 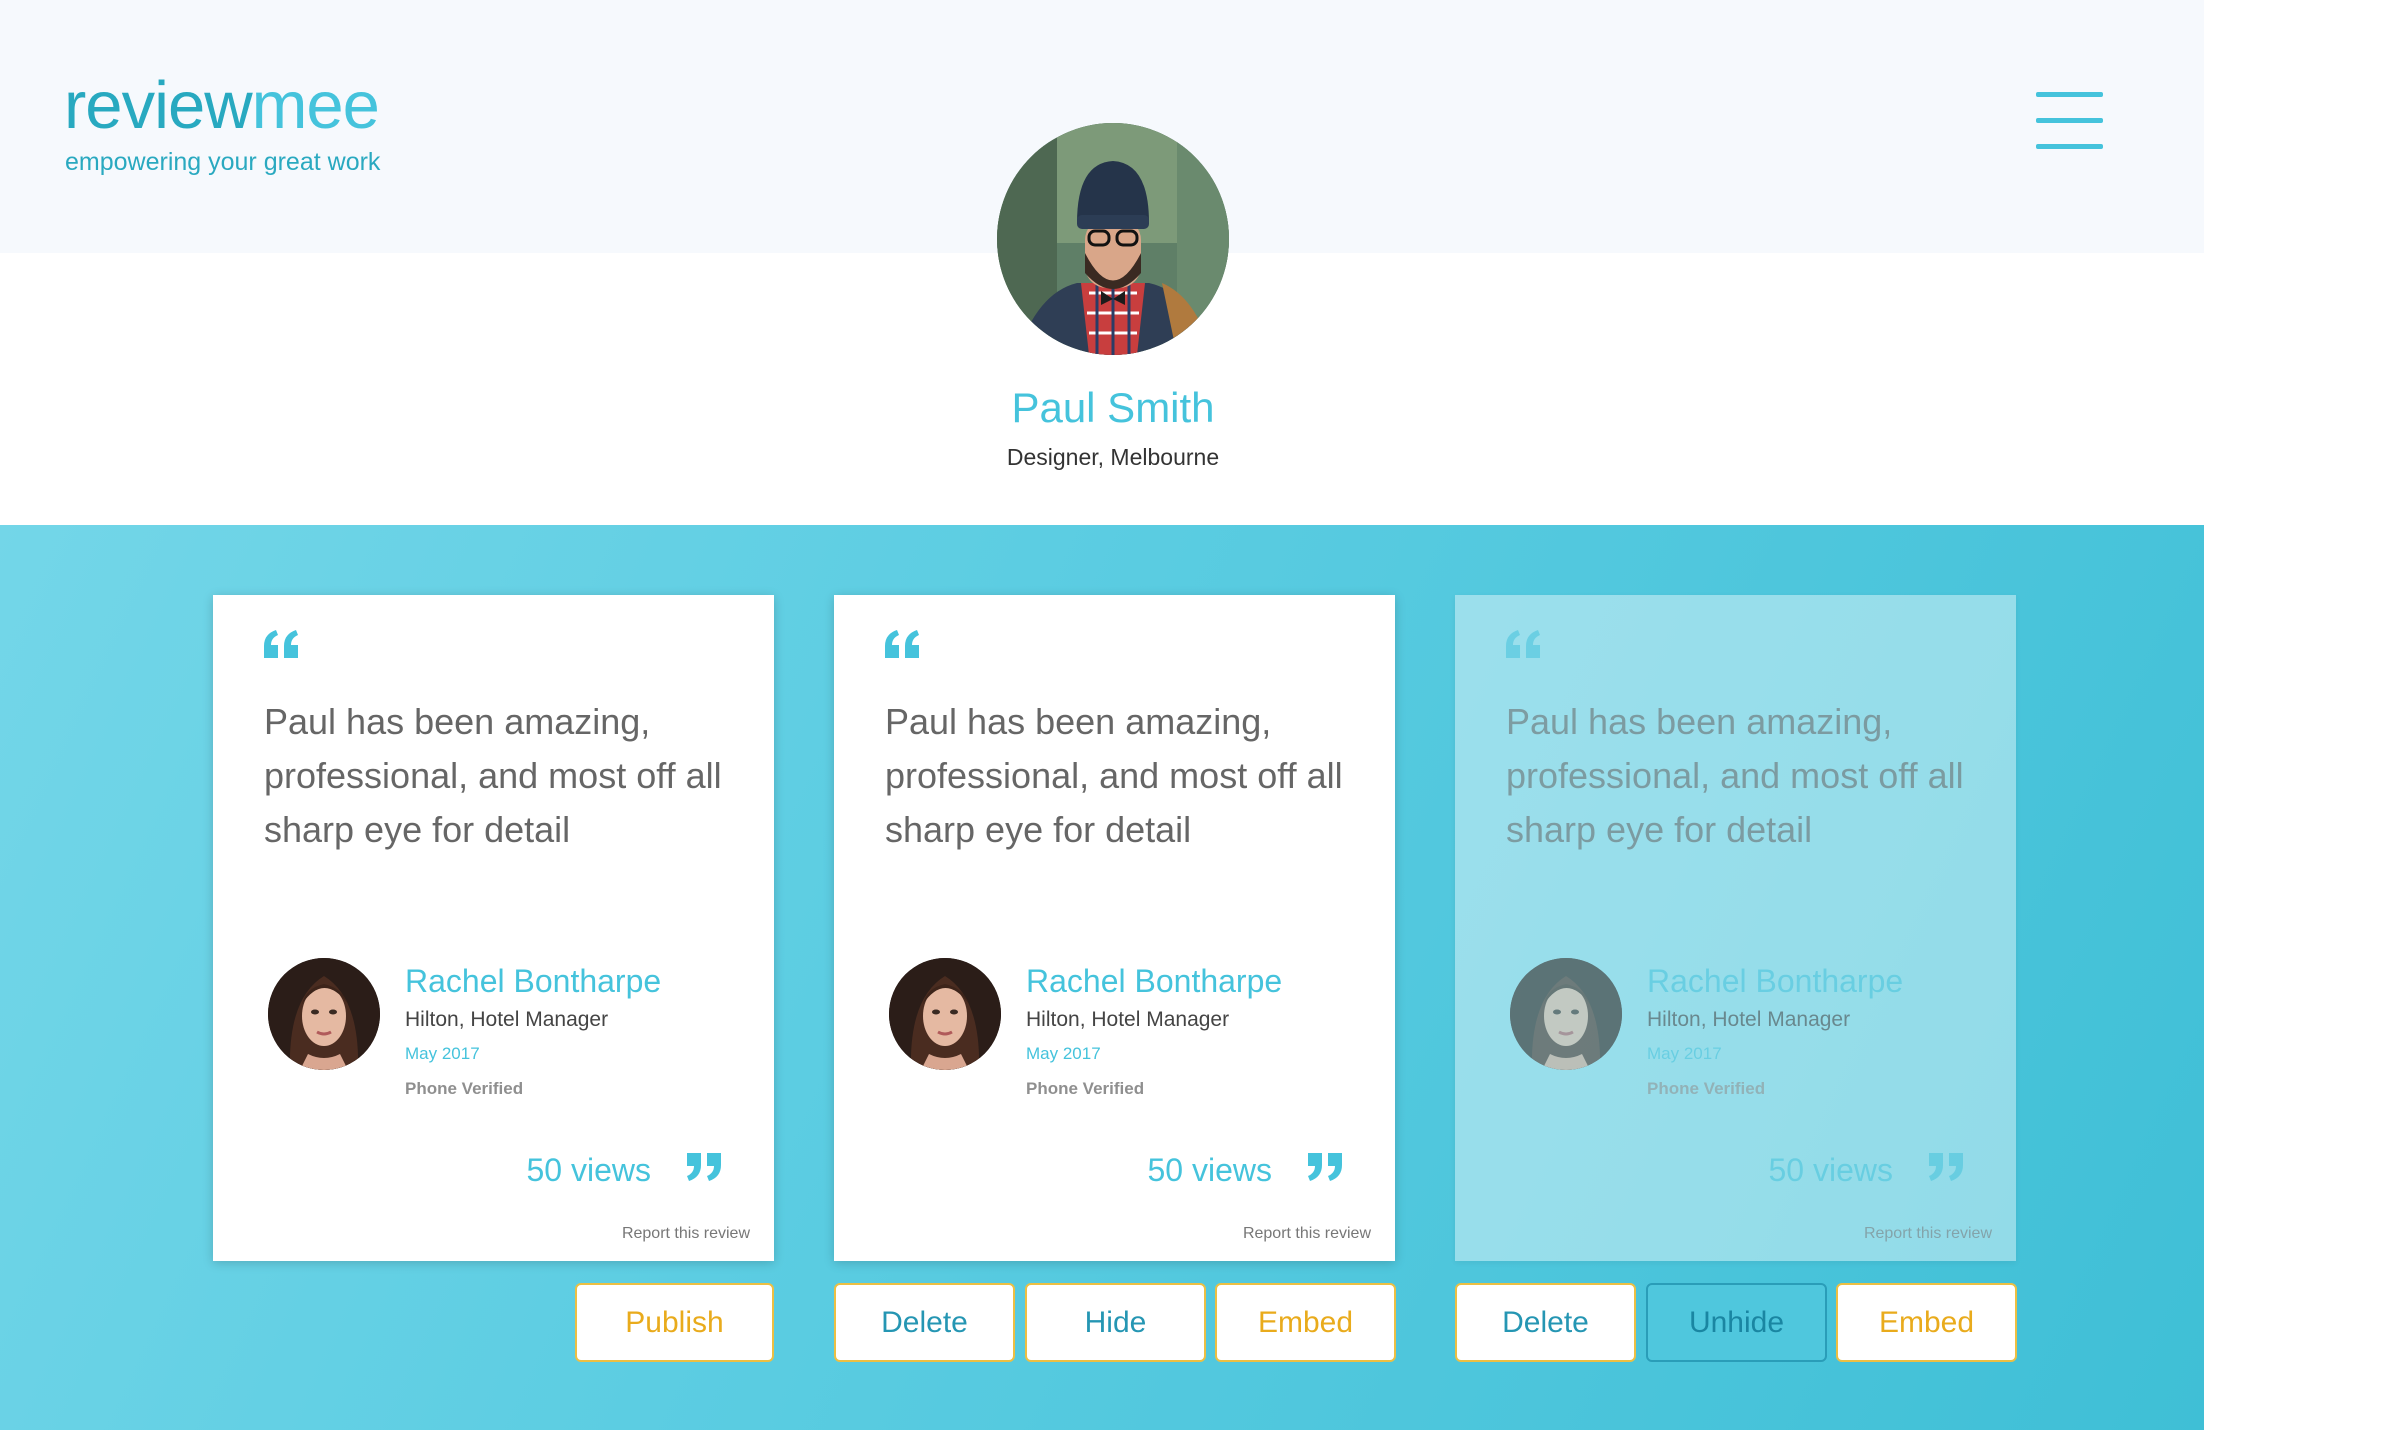 What do you see at coordinates (1113, 457) in the screenshot?
I see `profile-role: Designer, Melbourne` at bounding box center [1113, 457].